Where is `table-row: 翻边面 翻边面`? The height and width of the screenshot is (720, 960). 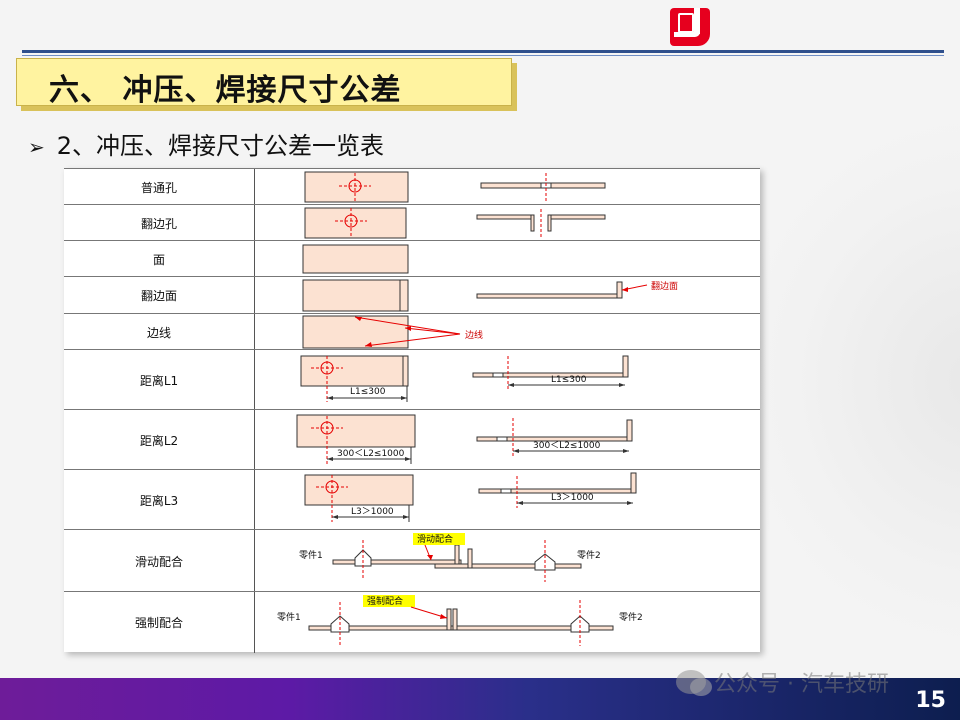
table-row: 翻边面 翻边面 is located at coordinates (412, 295).